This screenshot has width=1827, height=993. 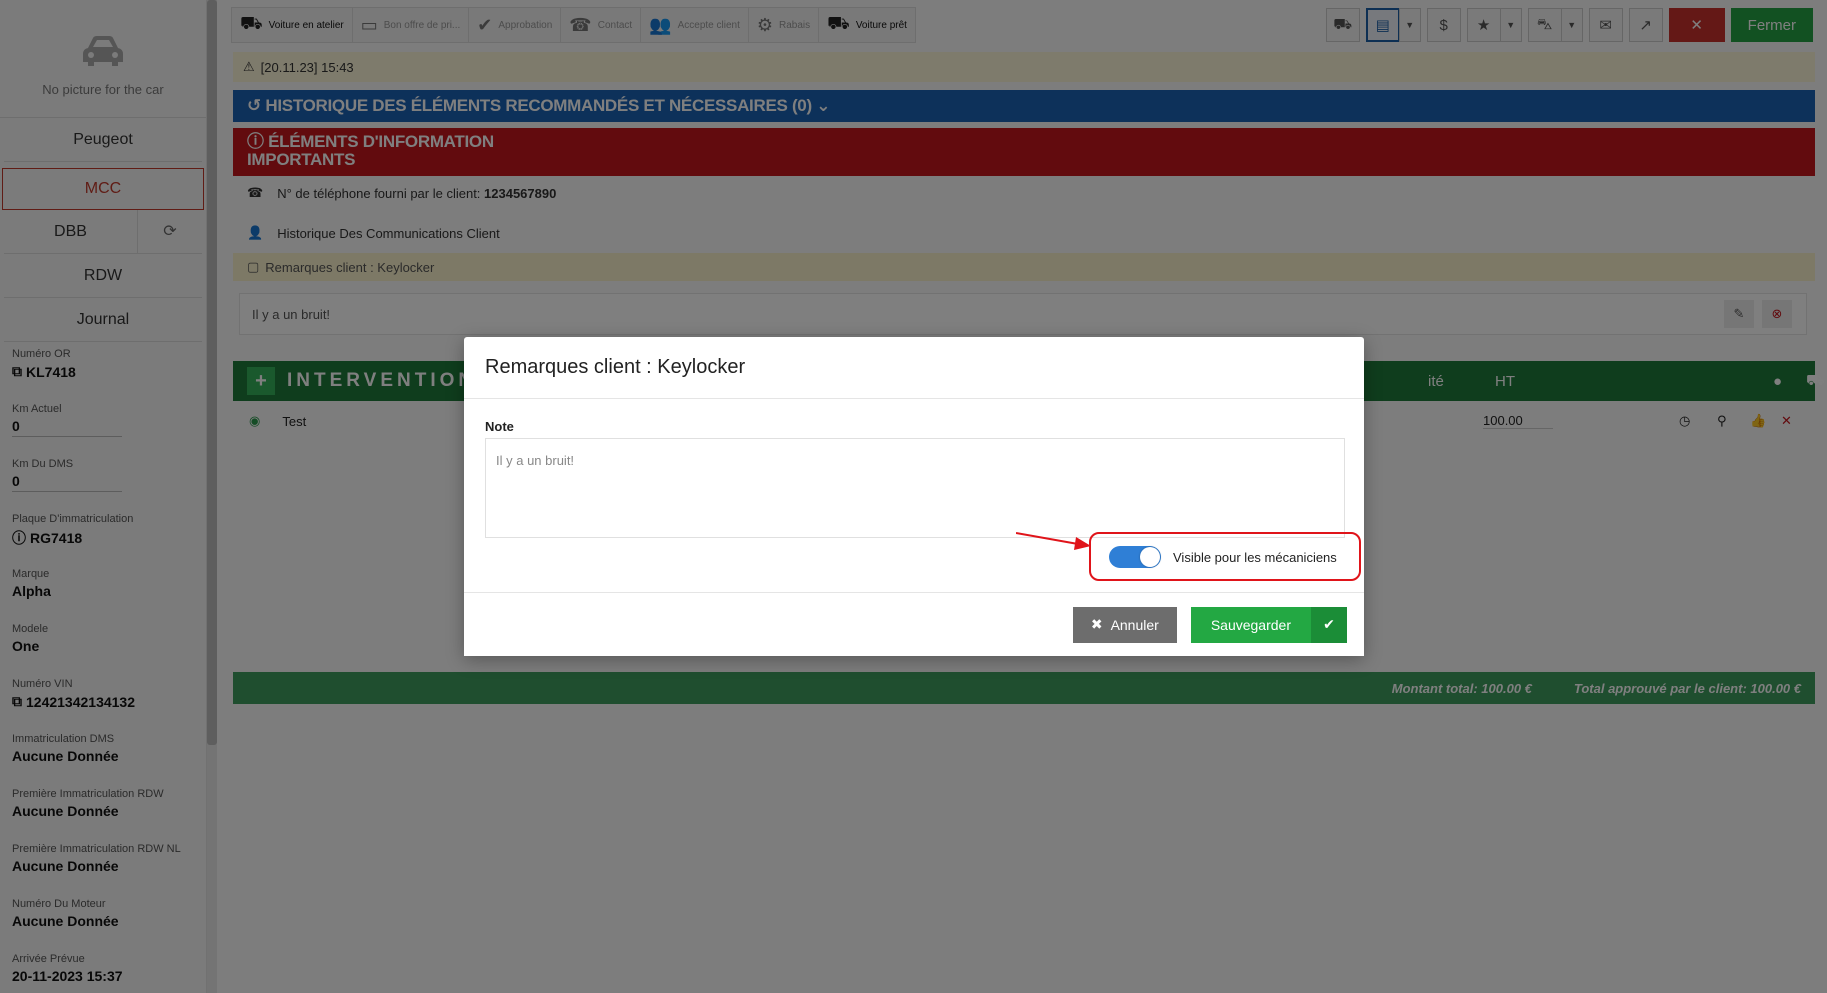 I want to click on save-label: Sauvegarder, so click(x=1250, y=624).